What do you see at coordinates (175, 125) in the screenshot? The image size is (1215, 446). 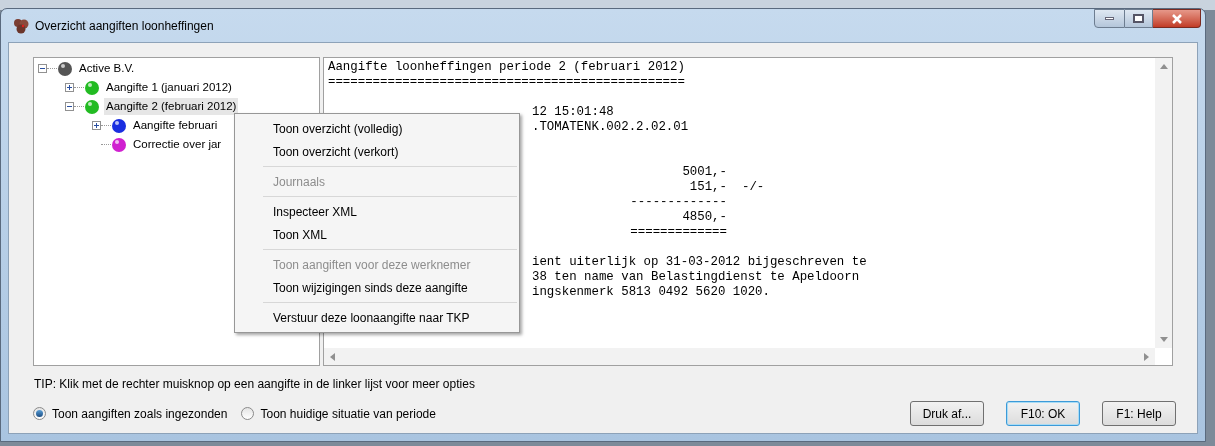 I see `tree-item: Aangifte februari` at bounding box center [175, 125].